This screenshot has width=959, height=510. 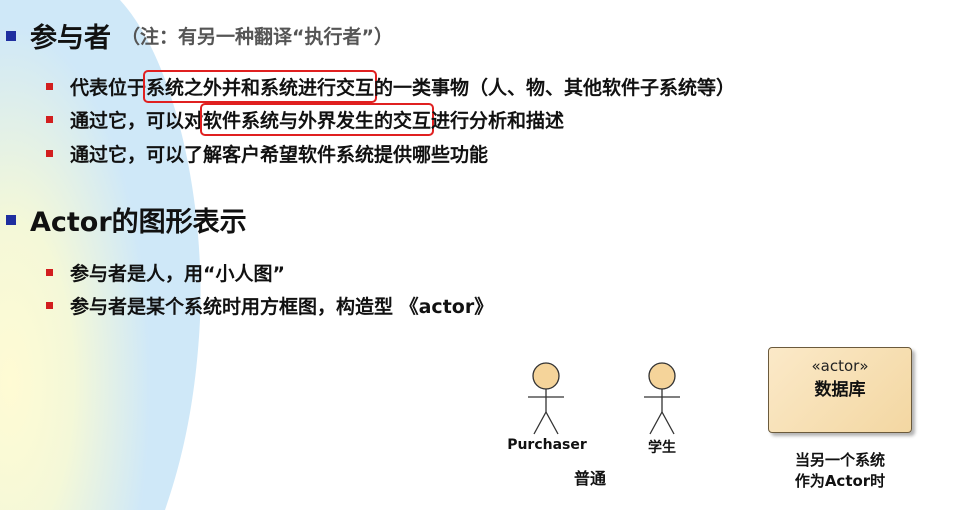 What do you see at coordinates (177, 274) in the screenshot?
I see `bullet-text: 参与者是人，用“小人图”` at bounding box center [177, 274].